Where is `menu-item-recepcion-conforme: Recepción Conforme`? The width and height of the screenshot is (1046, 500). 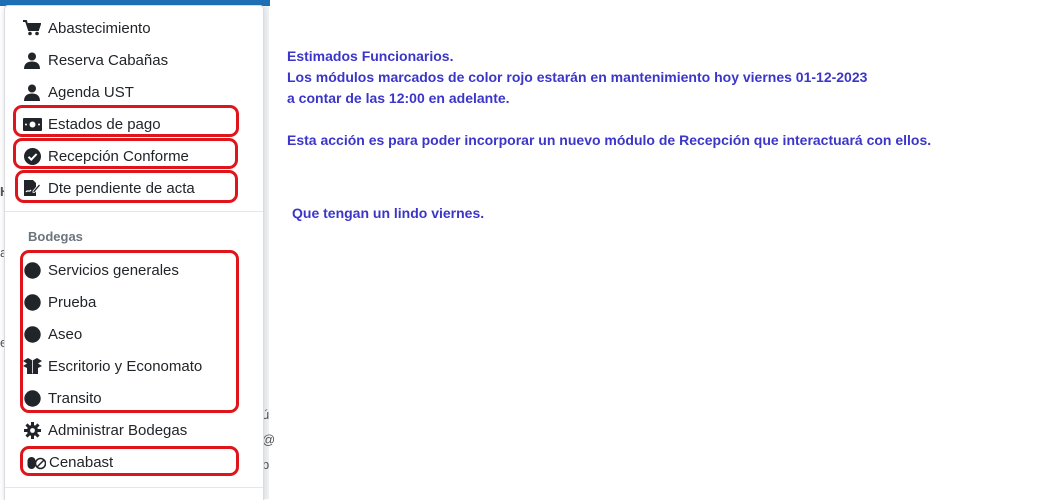
menu-item-recepcion-conforme: Recepción Conforme is located at coordinates (105, 156).